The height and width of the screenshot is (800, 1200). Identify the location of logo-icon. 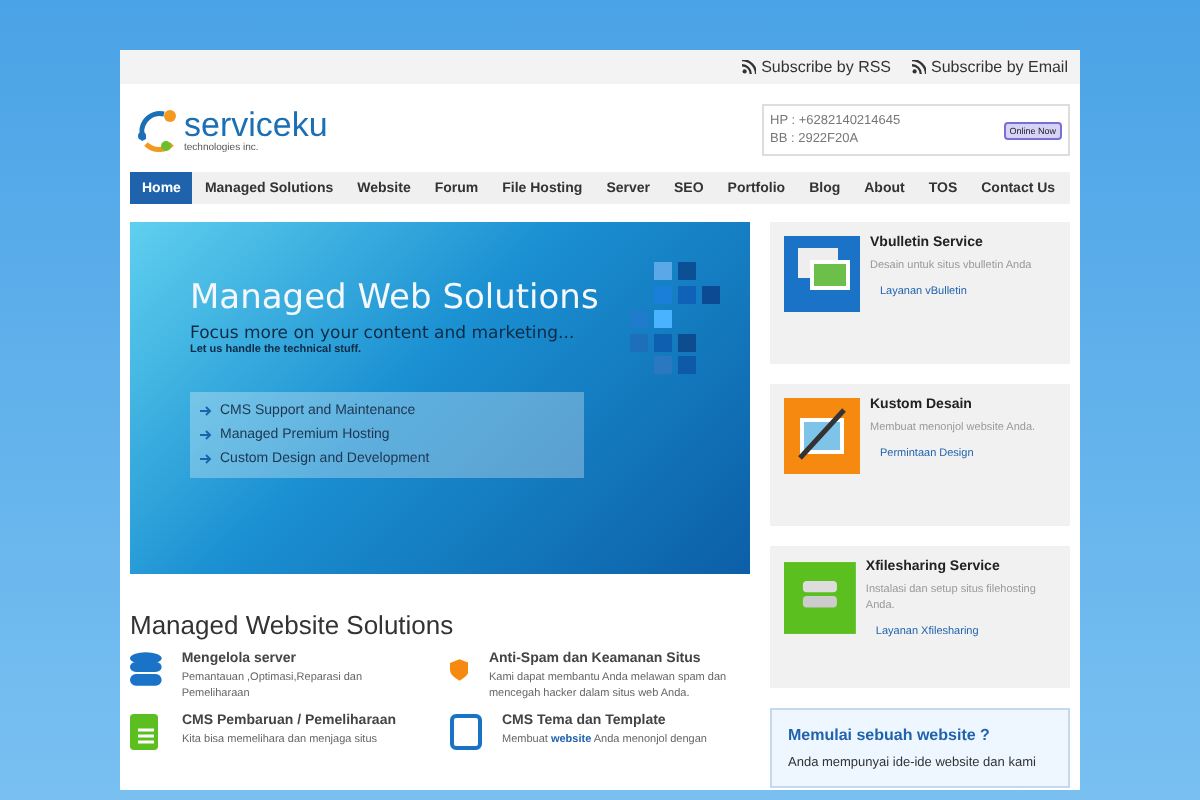
(158, 130).